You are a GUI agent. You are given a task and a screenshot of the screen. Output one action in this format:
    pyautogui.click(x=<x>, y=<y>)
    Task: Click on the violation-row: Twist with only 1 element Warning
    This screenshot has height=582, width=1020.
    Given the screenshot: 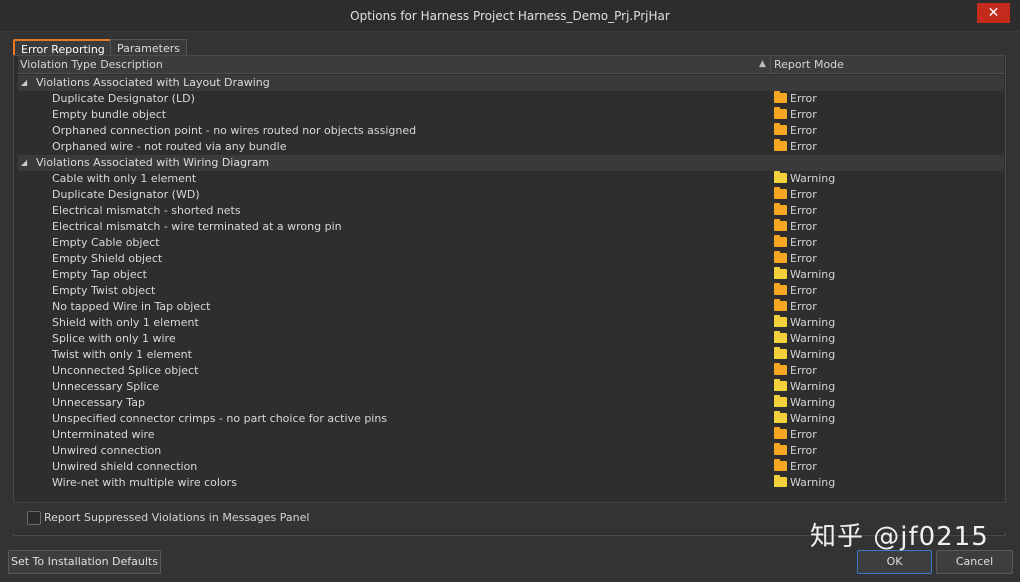 What is the action you would take?
    pyautogui.click(x=511, y=355)
    